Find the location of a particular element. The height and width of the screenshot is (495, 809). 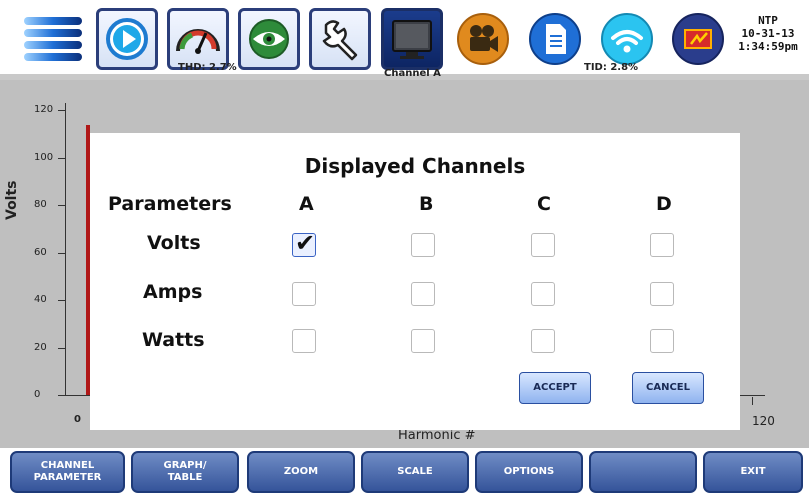

checkbox-watts-b is located at coordinates (423, 341).